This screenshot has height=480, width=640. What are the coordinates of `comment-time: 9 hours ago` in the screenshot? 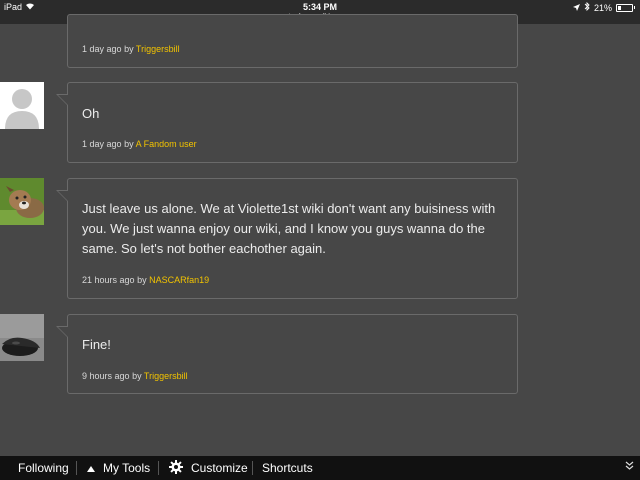 It's located at (106, 376).